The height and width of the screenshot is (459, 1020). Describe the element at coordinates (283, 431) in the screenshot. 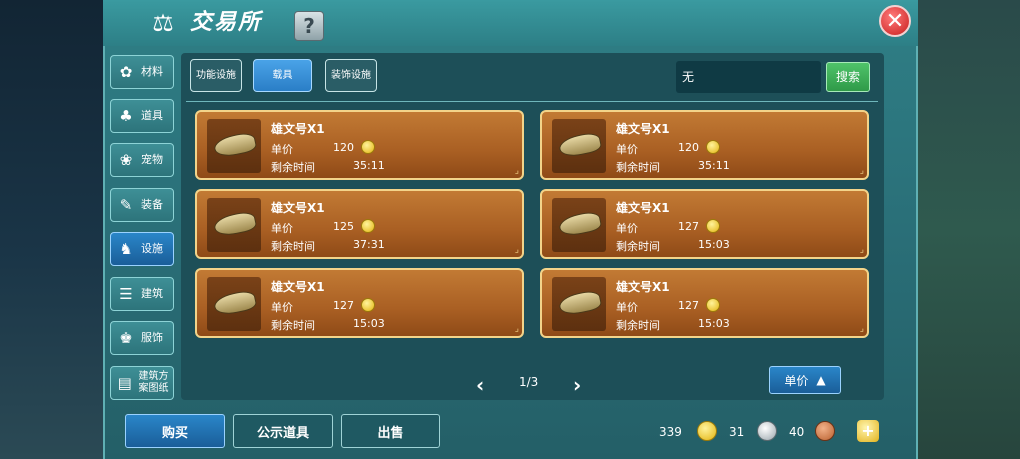

I see `public-items-button: 公示道具` at that location.